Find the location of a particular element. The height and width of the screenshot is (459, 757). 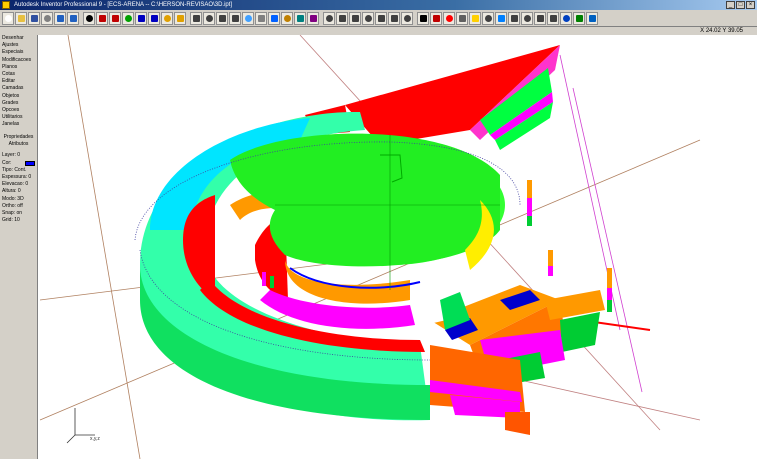

print-button is located at coordinates (47, 18).